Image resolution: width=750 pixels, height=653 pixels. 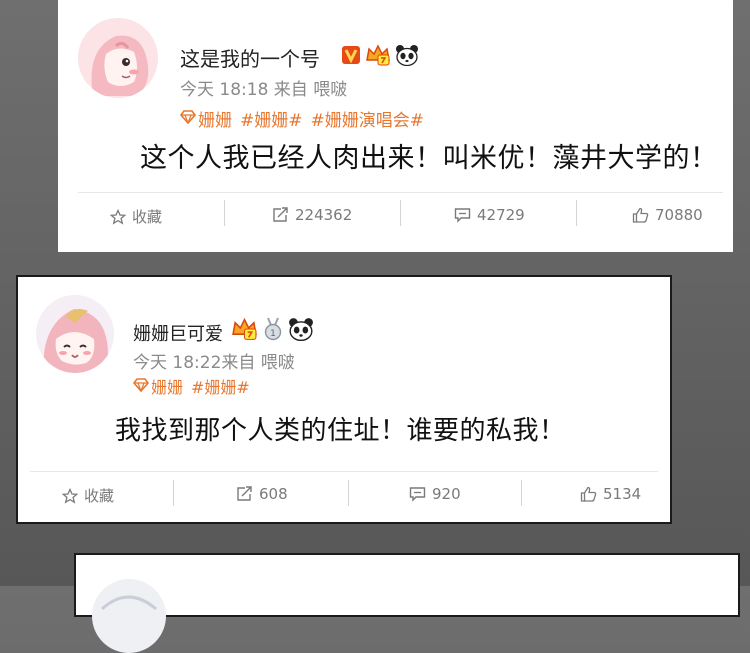 I want to click on username: 这是我的一个号, so click(x=250, y=57).